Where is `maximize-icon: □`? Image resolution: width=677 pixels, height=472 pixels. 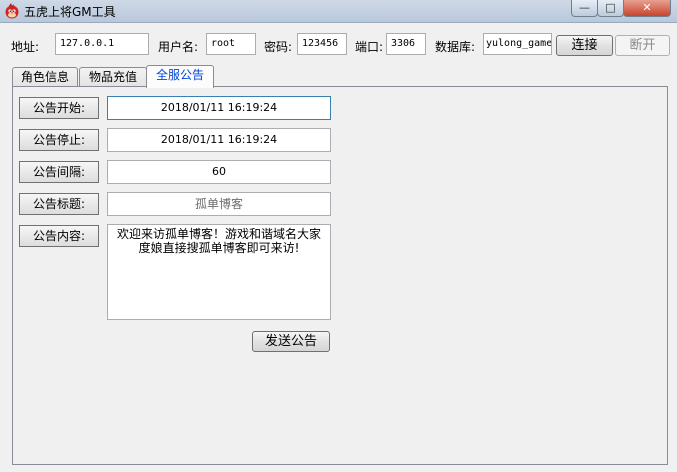
maximize-icon: □ is located at coordinates (610, 7).